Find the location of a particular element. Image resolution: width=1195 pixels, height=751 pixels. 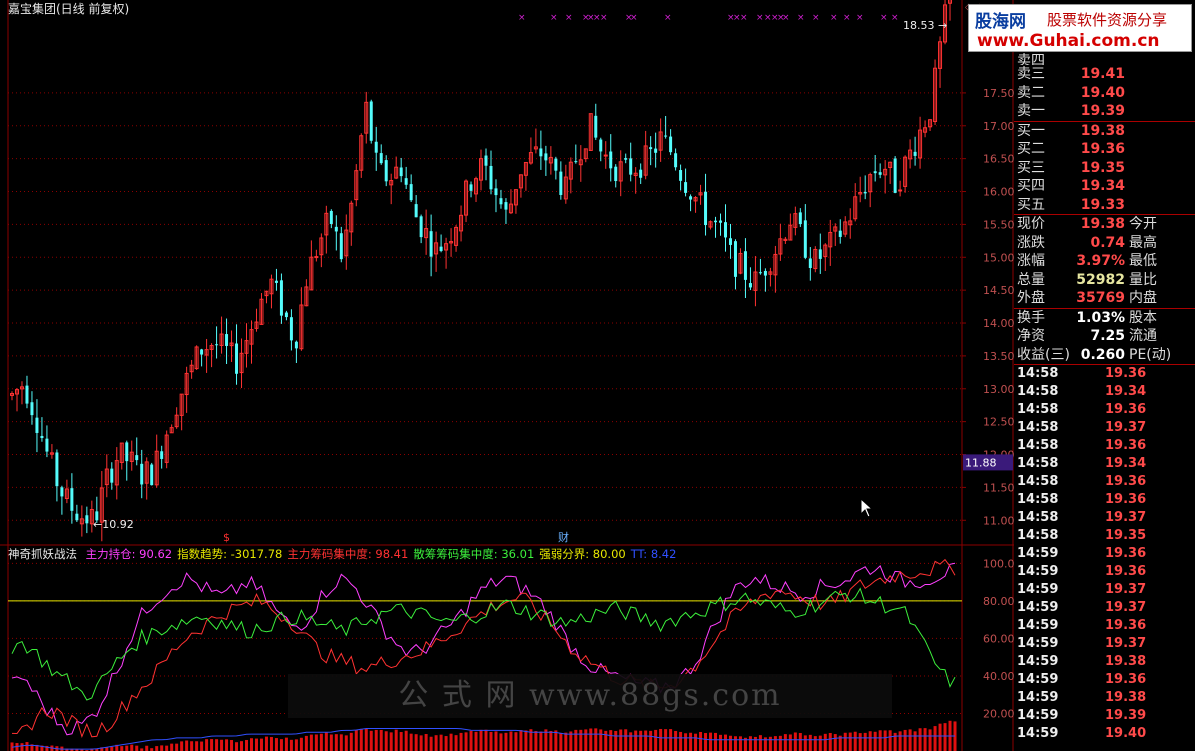

bid-row-0: 买一 19.38 is located at coordinates (1071, 130).